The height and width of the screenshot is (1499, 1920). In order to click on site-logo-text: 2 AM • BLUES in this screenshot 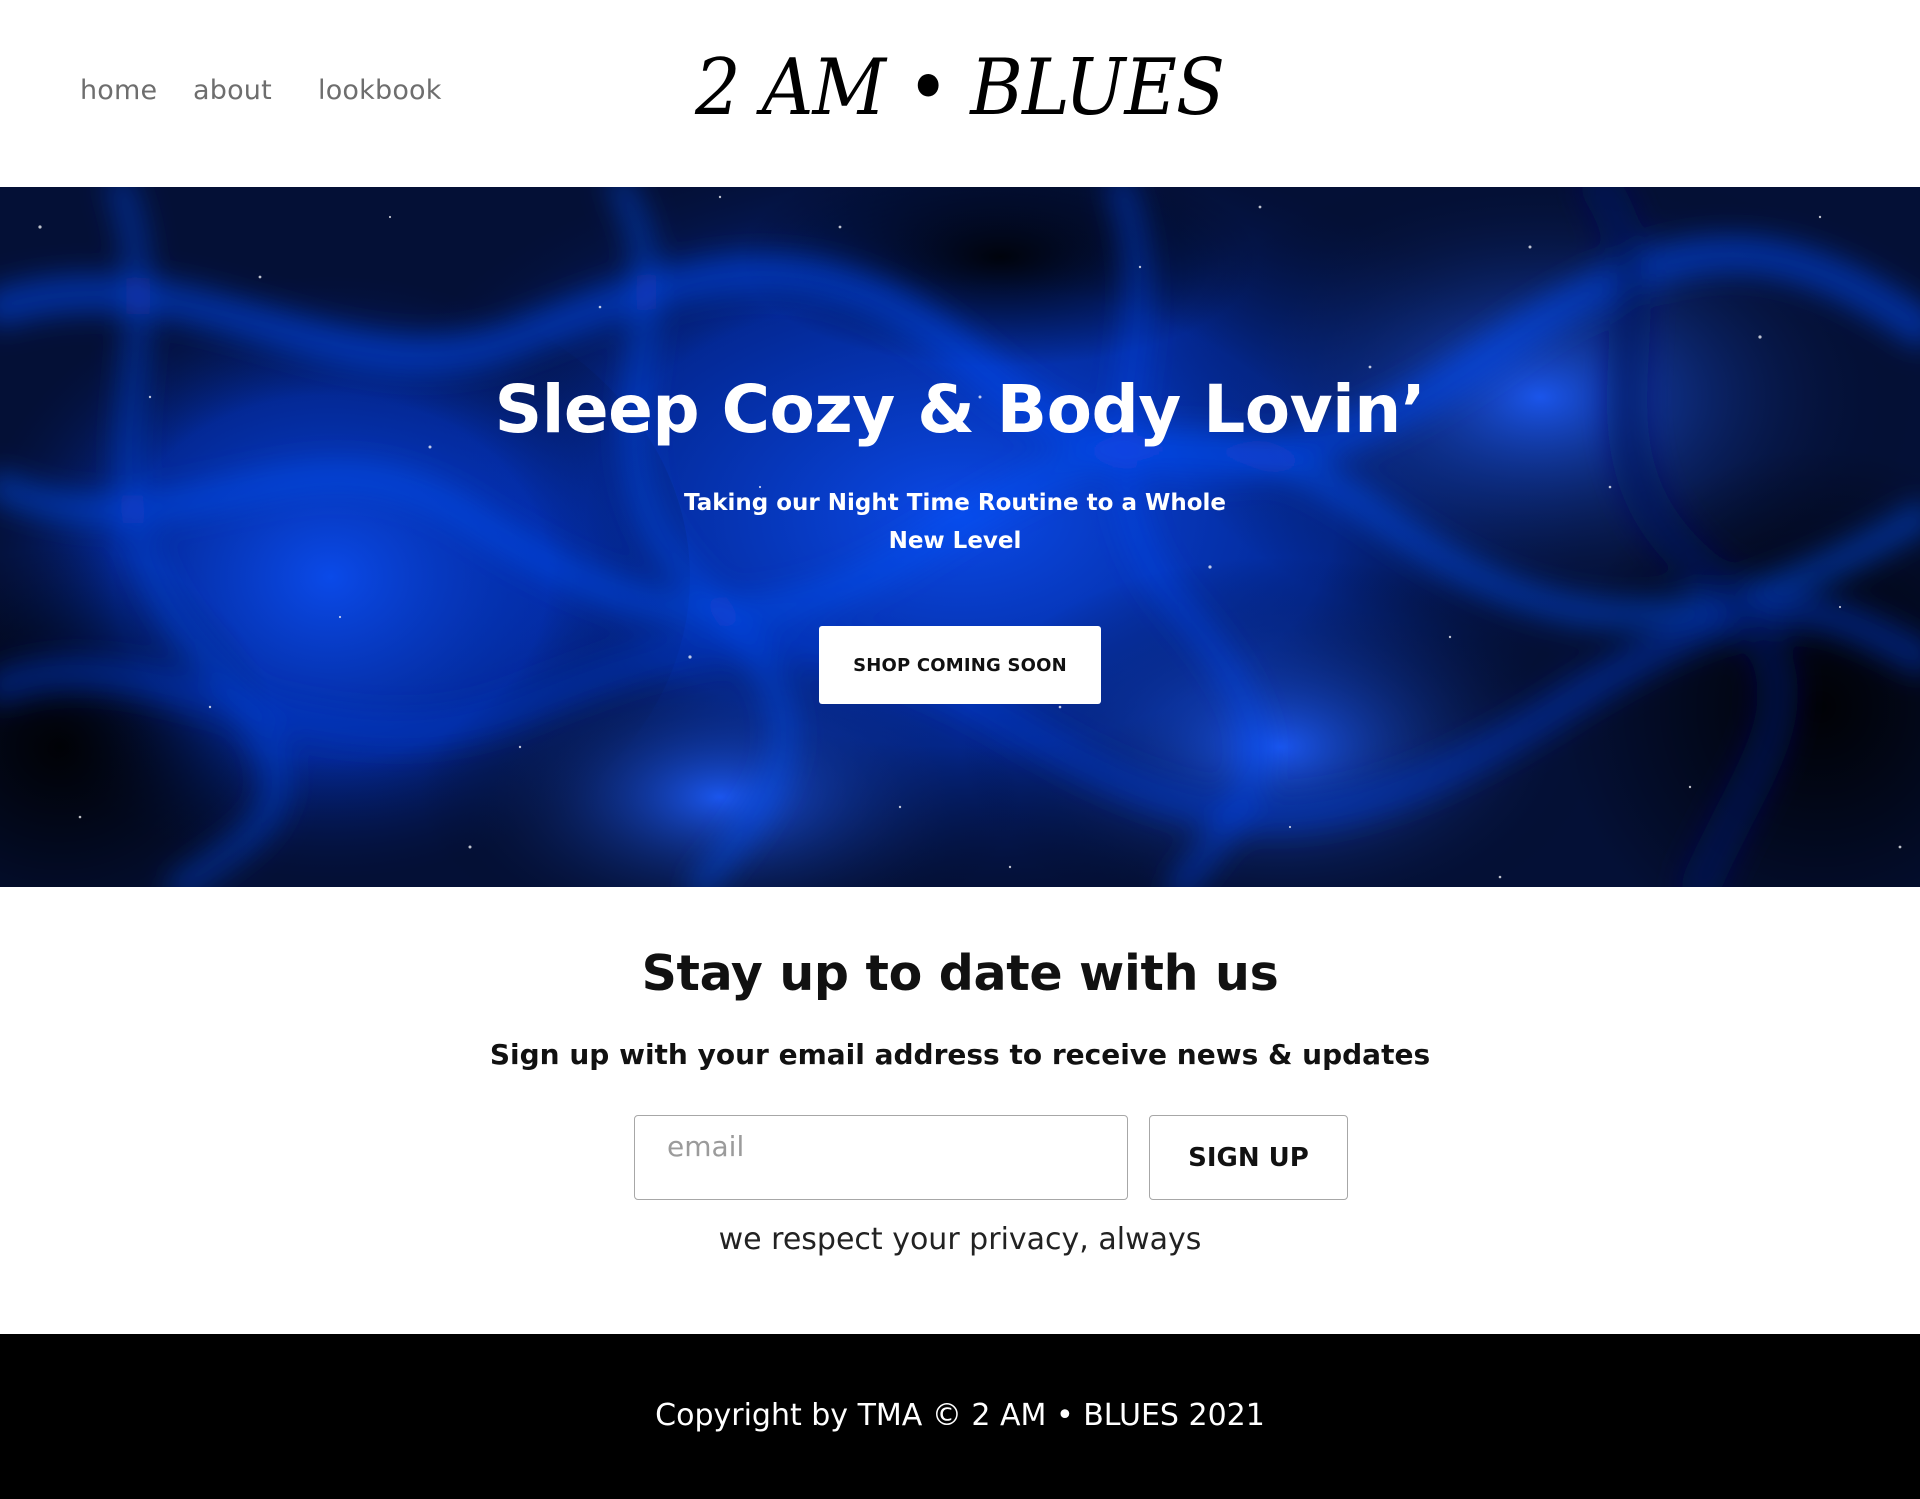, I will do `click(960, 88)`.